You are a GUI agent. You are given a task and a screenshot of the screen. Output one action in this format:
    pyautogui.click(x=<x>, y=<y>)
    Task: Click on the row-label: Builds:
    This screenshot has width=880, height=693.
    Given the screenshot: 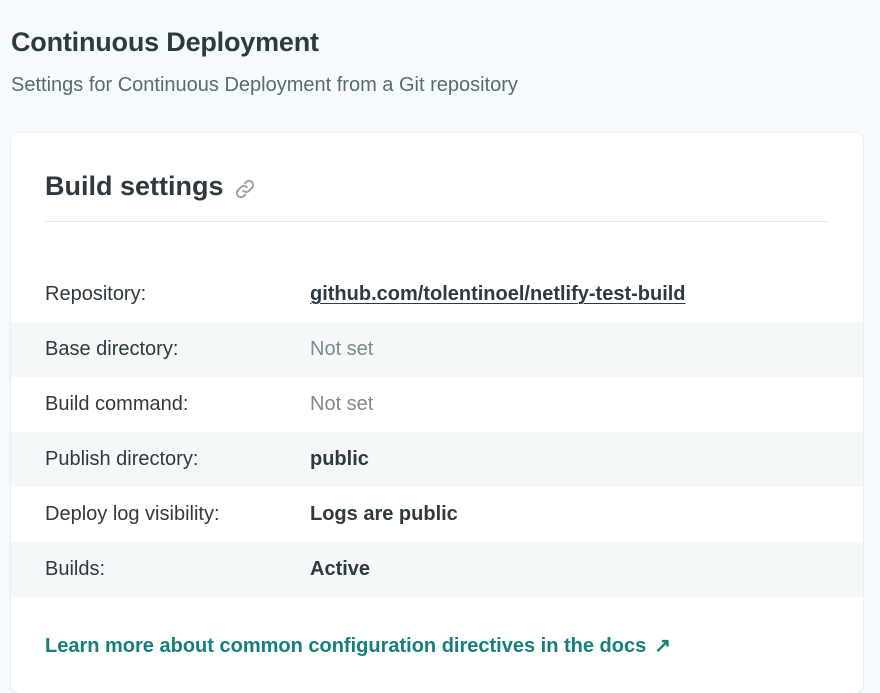 What is the action you would take?
    pyautogui.click(x=75, y=569)
    